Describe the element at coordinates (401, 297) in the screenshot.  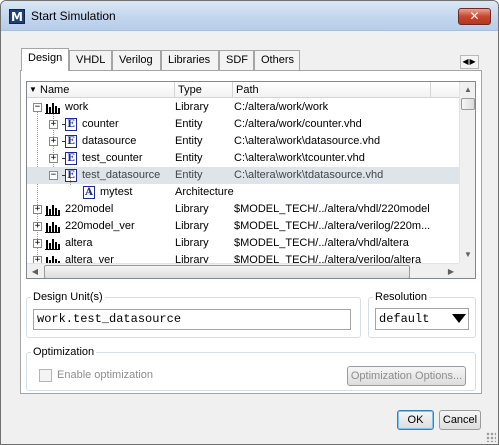
I see `resolution-label: Resolution` at that location.